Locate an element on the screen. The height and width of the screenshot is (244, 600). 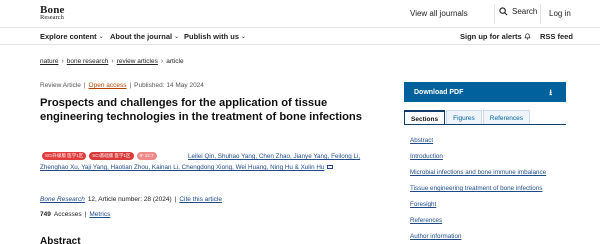
download-pdf-button: Download PDF ⭳ is located at coordinates (485, 92).